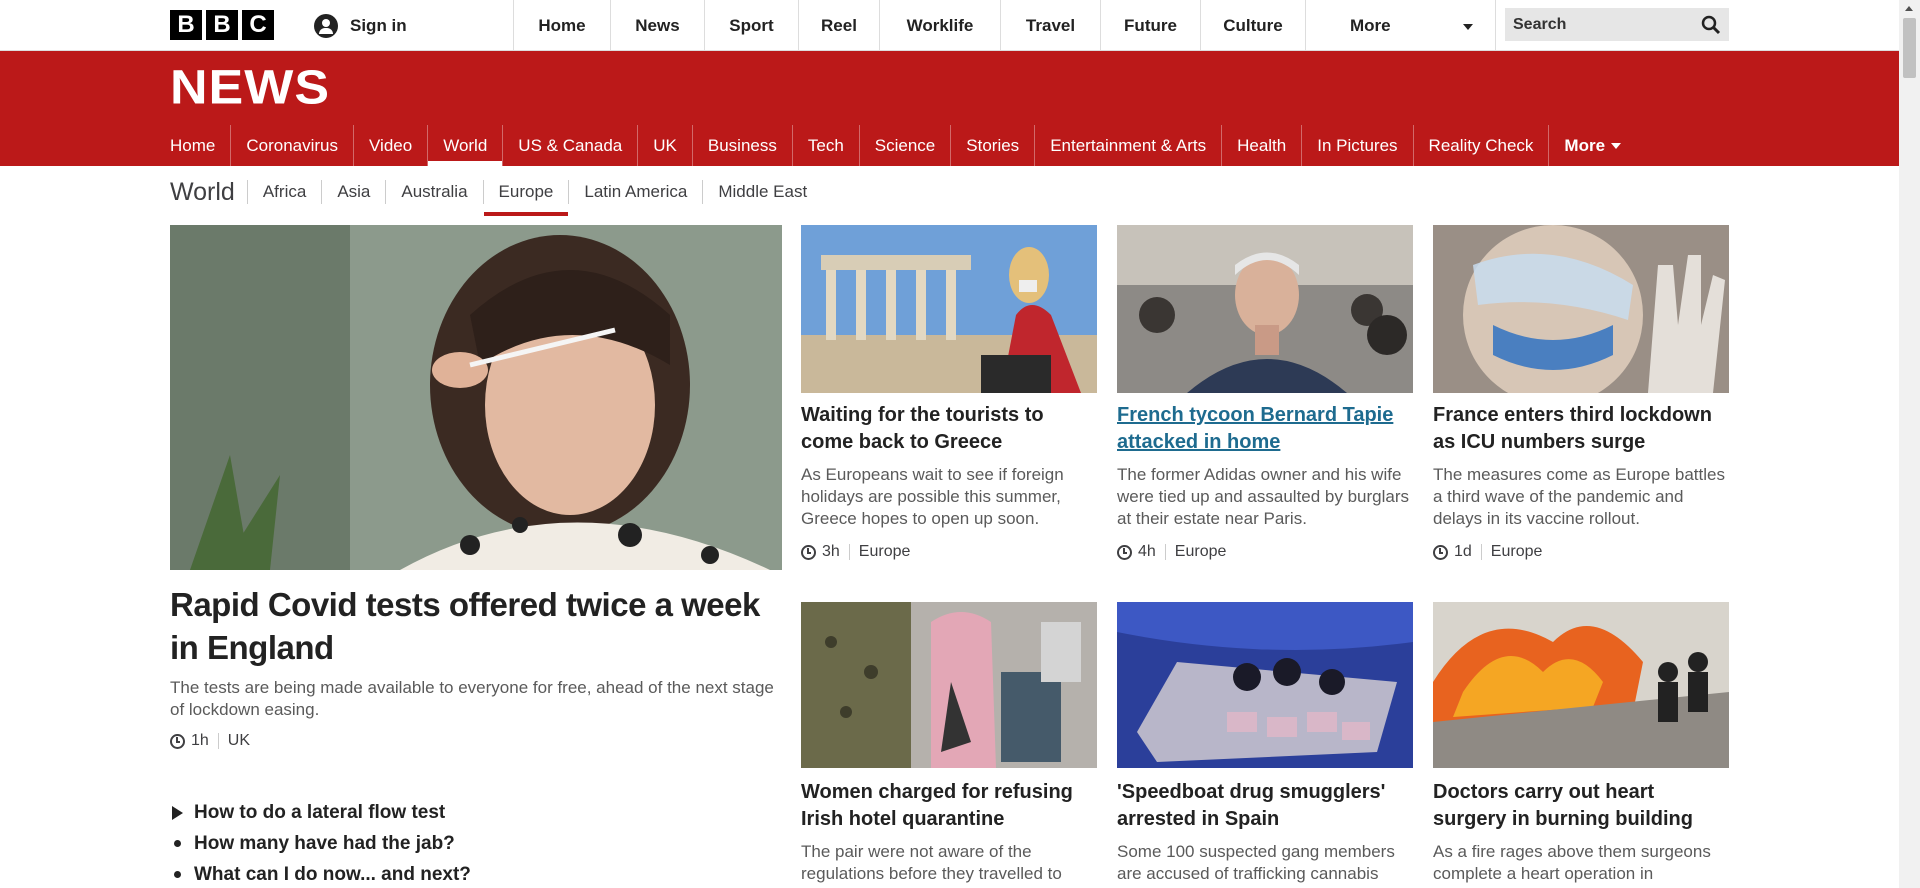 This screenshot has height=888, width=1920. I want to click on story-meta: 1d Europe, so click(1487, 552).